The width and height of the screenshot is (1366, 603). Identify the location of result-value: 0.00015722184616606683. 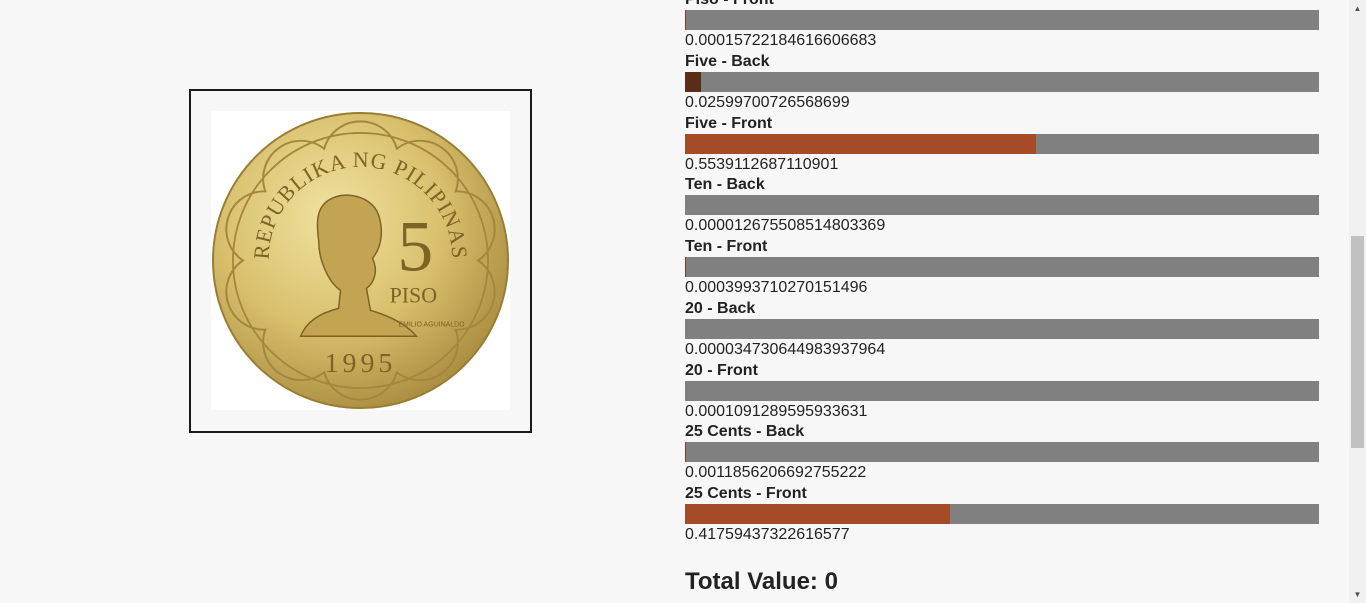
(781, 40).